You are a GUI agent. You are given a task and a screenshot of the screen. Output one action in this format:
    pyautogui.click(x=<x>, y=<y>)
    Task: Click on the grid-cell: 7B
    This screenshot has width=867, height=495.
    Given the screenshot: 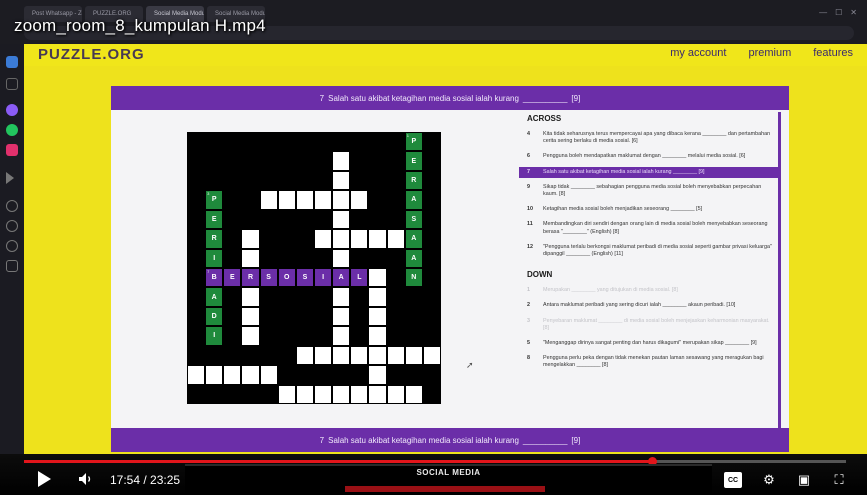 What is the action you would take?
    pyautogui.click(x=214, y=278)
    